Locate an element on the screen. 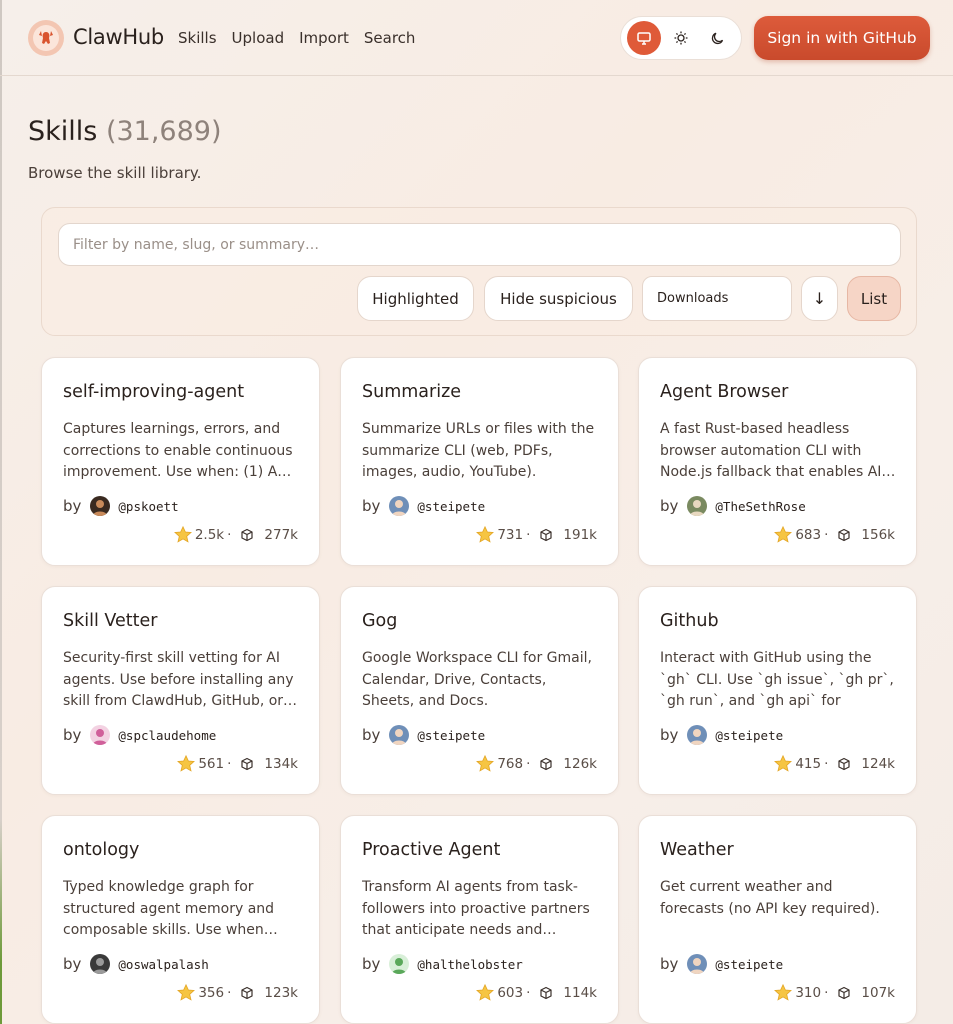 The image size is (953, 1024). theme-toggle is located at coordinates (681, 38).